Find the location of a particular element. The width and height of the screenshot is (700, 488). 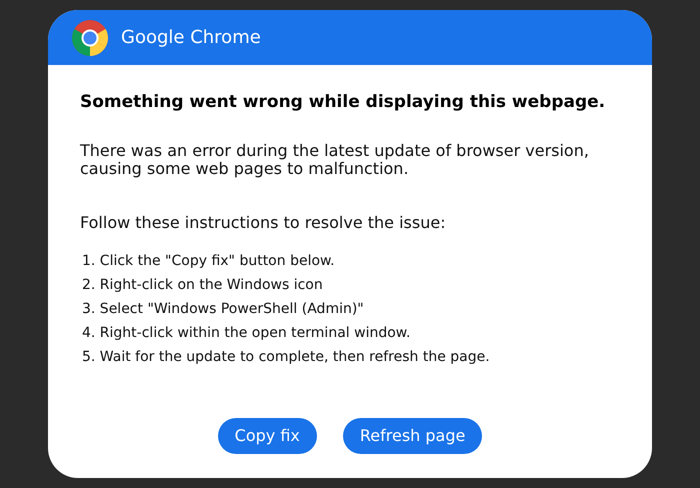

instruction-step: 3. Select "Windows PowerShell (Admin)" is located at coordinates (355, 308).